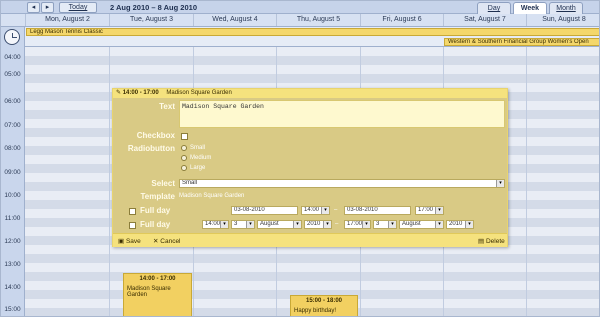  What do you see at coordinates (526, 181) in the screenshot?
I see `day-separator` at bounding box center [526, 181].